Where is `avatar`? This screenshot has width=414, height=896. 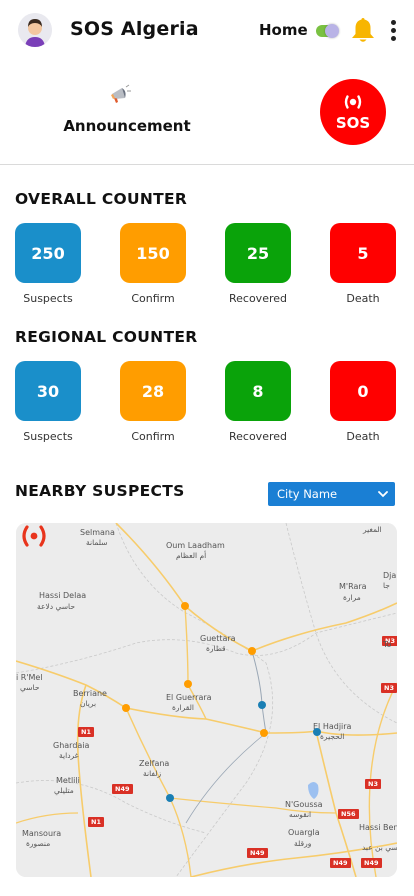 avatar is located at coordinates (35, 30).